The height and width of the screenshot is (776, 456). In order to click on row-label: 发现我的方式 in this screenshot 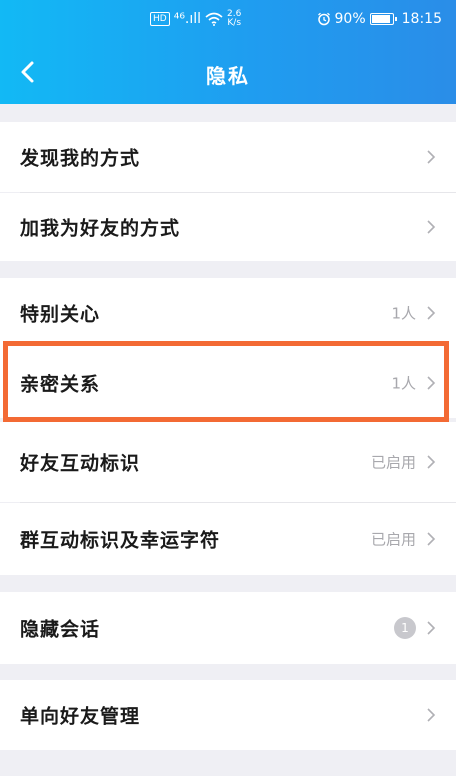, I will do `click(80, 158)`.